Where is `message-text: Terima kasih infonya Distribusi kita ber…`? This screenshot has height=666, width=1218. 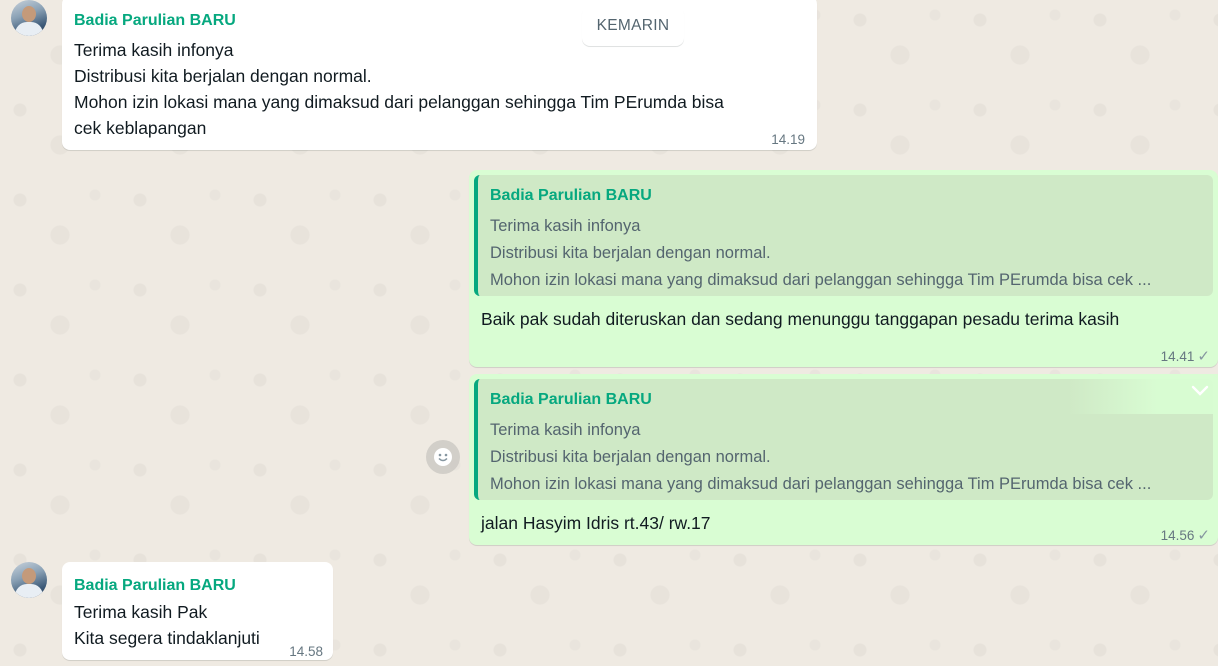
message-text: Terima kasih infonya Distribusi kita ber… is located at coordinates (399, 89).